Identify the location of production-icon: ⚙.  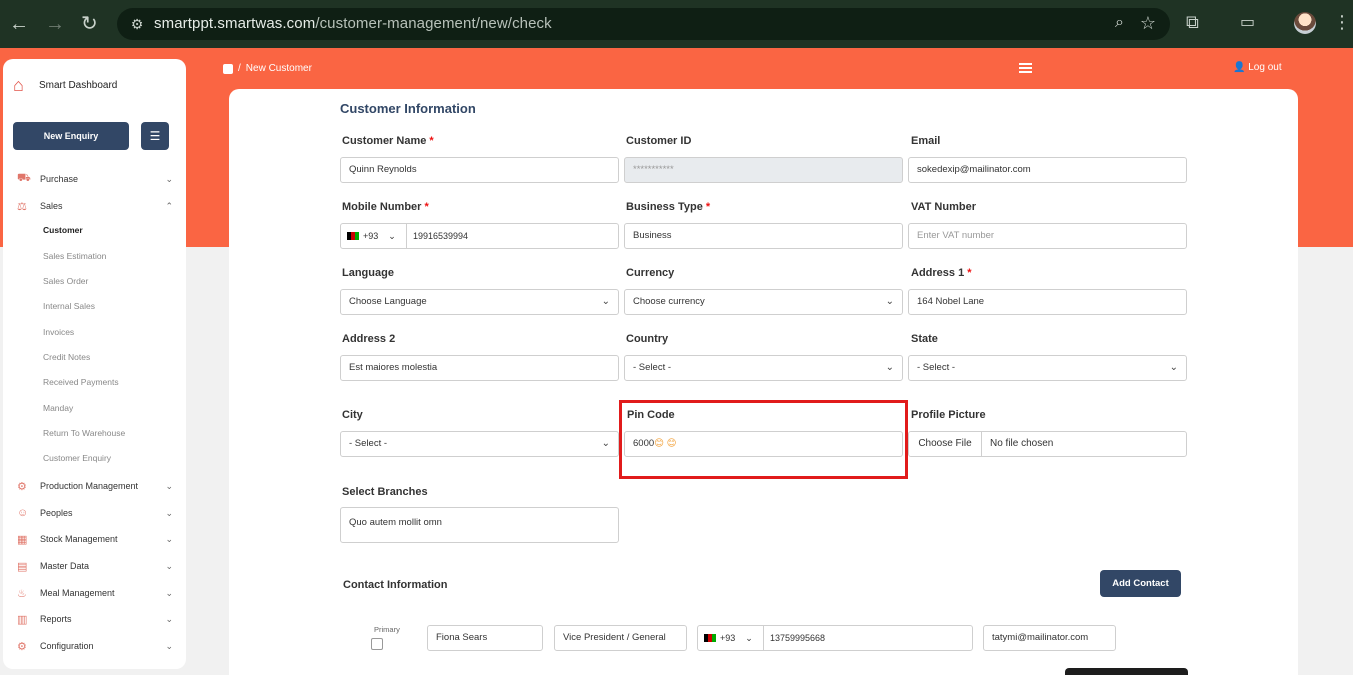
(22, 486).